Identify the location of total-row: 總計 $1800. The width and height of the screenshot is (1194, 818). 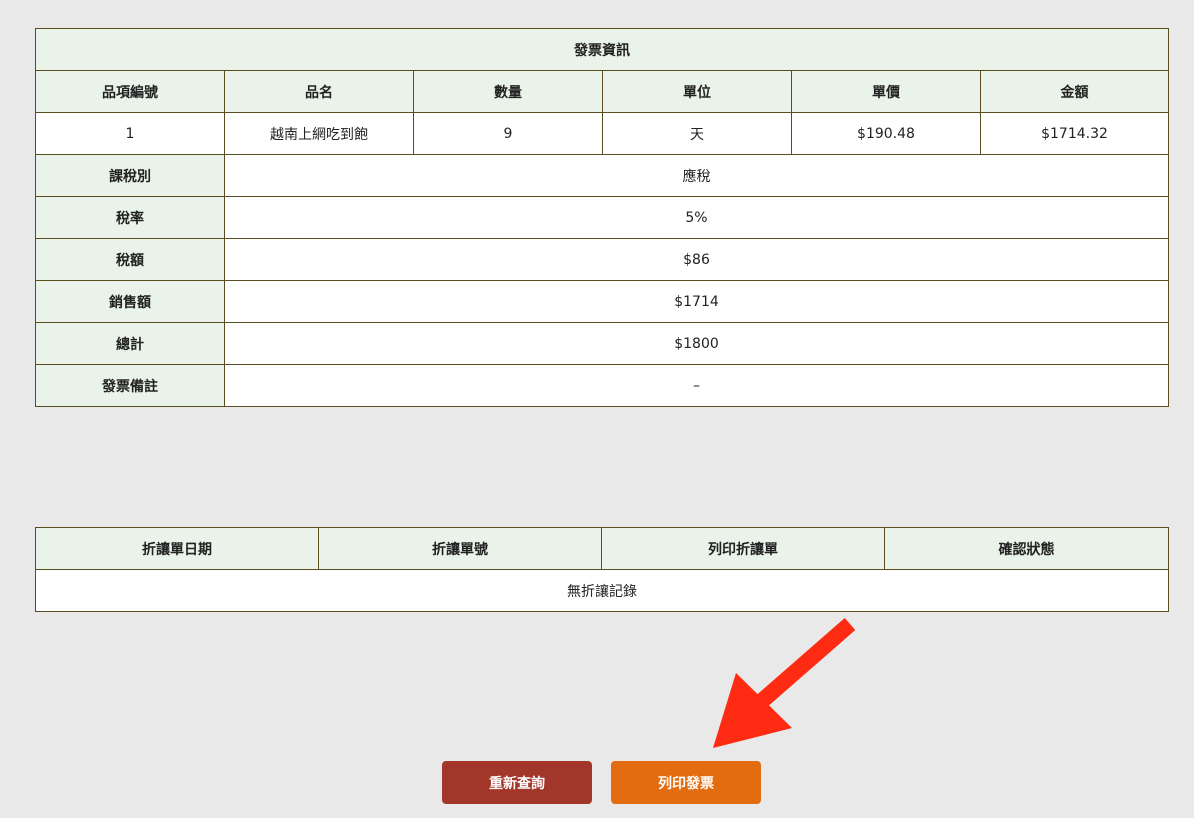
(602, 343).